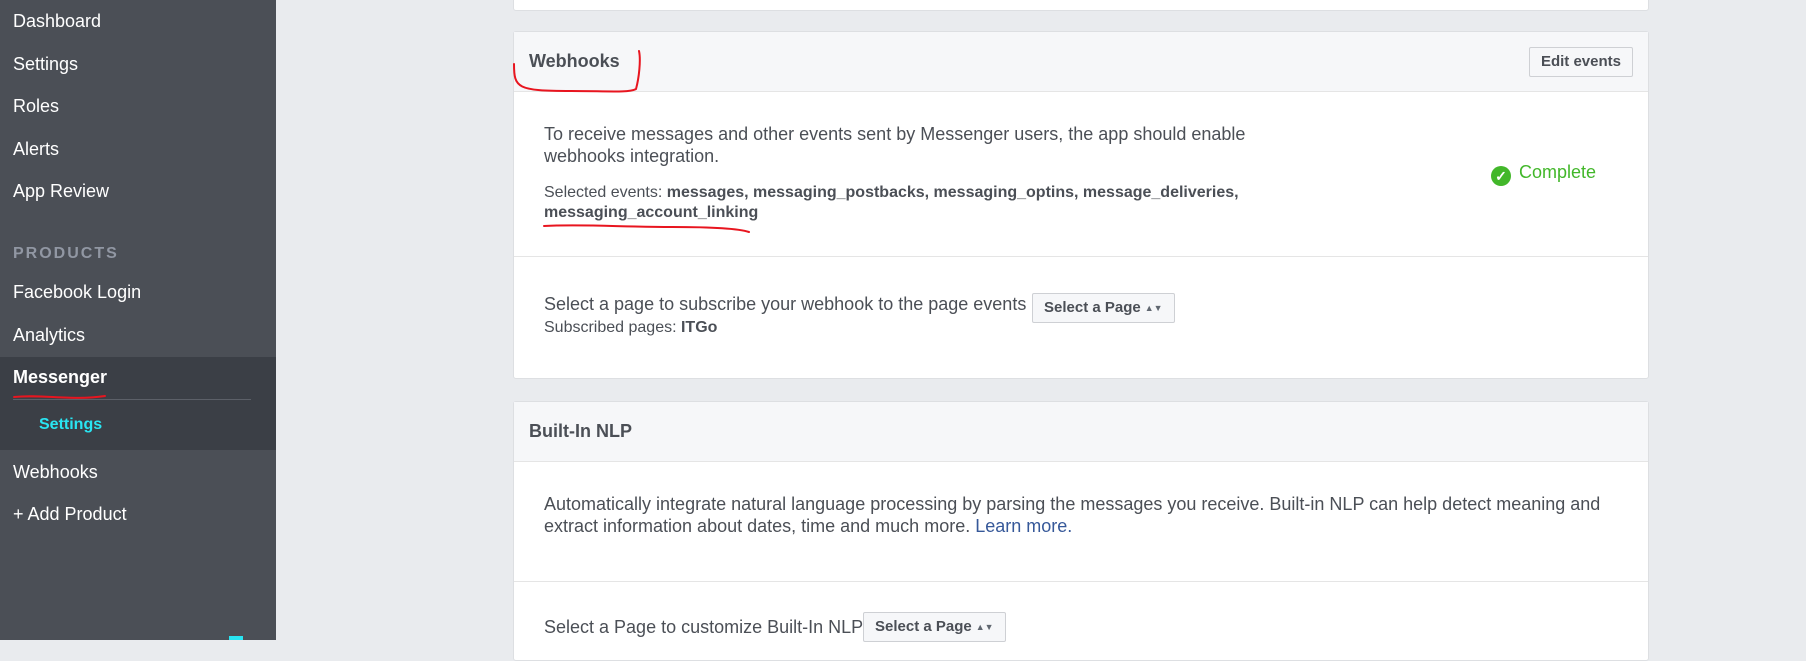 The image size is (1806, 661). Describe the element at coordinates (36, 149) in the screenshot. I see `sidebar-item-alerts: Alerts` at that location.